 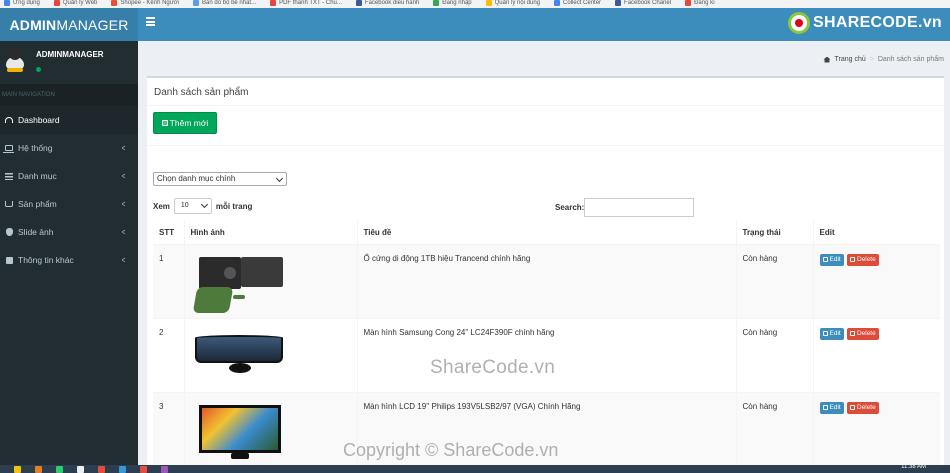 I want to click on sidebar-item-label: Danh mục, so click(x=37, y=176).